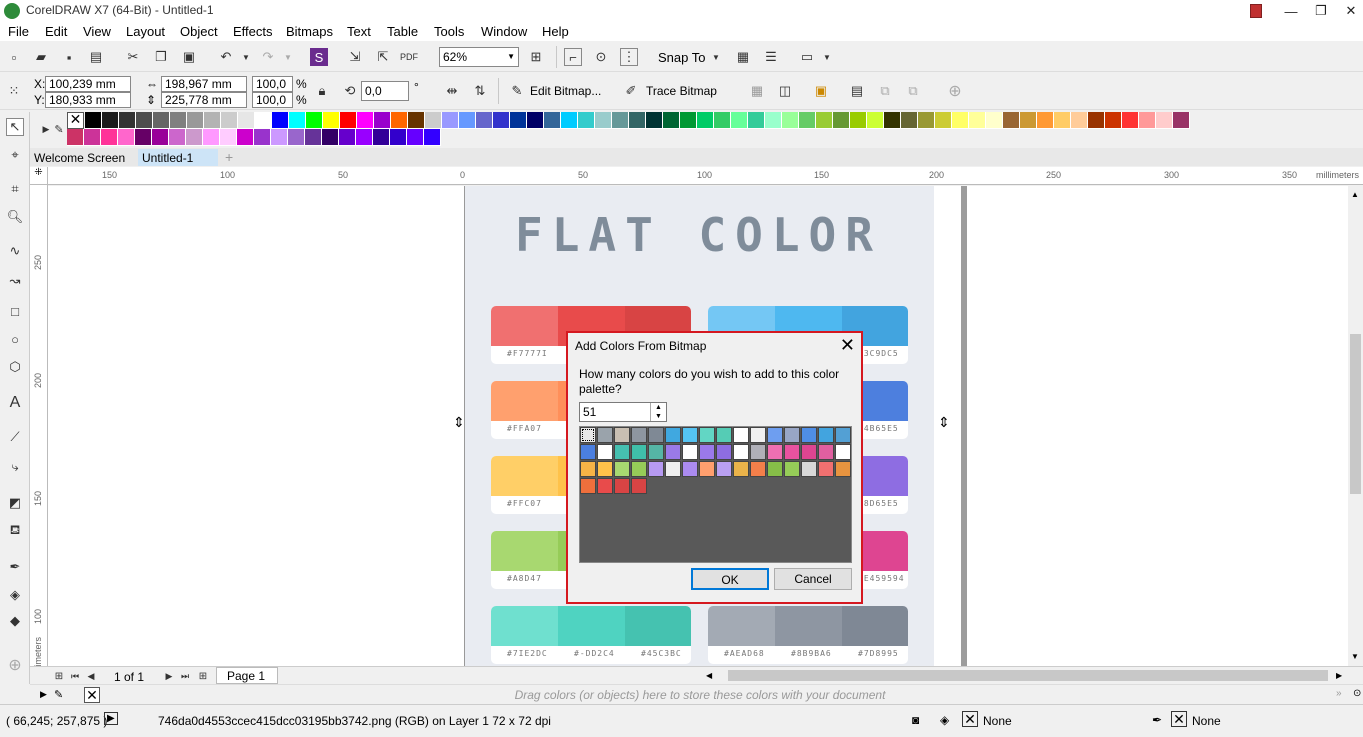 This screenshot has height=737, width=1363. I want to click on add-tab-button: +, so click(229, 156).